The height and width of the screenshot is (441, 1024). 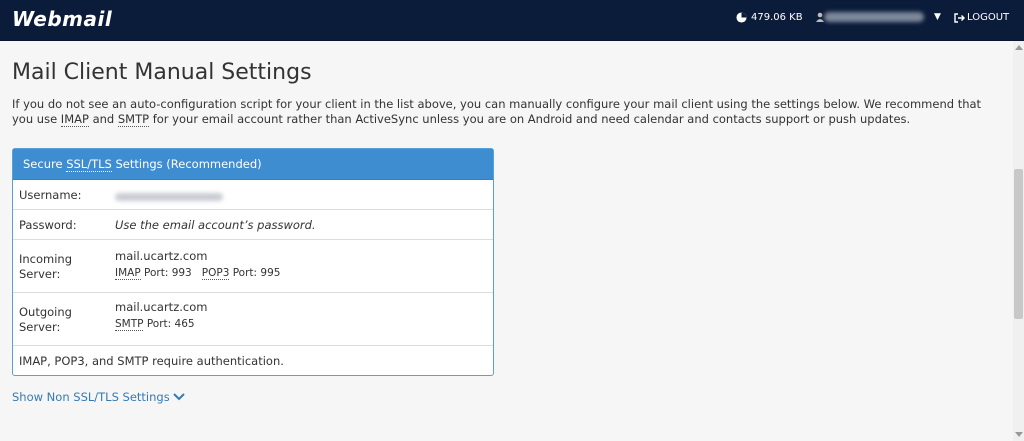 I want to click on password-label: Password:, so click(x=48, y=225).